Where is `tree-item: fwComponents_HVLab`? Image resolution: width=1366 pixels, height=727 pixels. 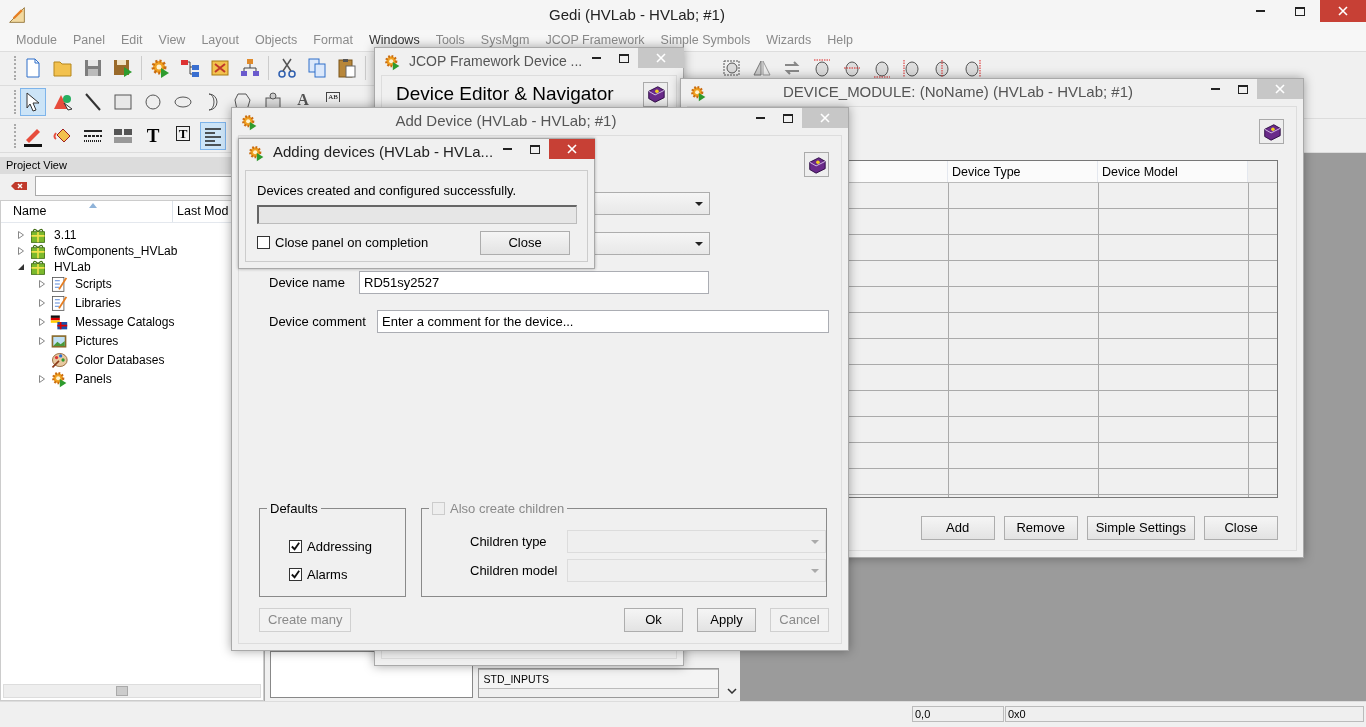
tree-item: fwComponents_HVLab is located at coordinates (116, 251).